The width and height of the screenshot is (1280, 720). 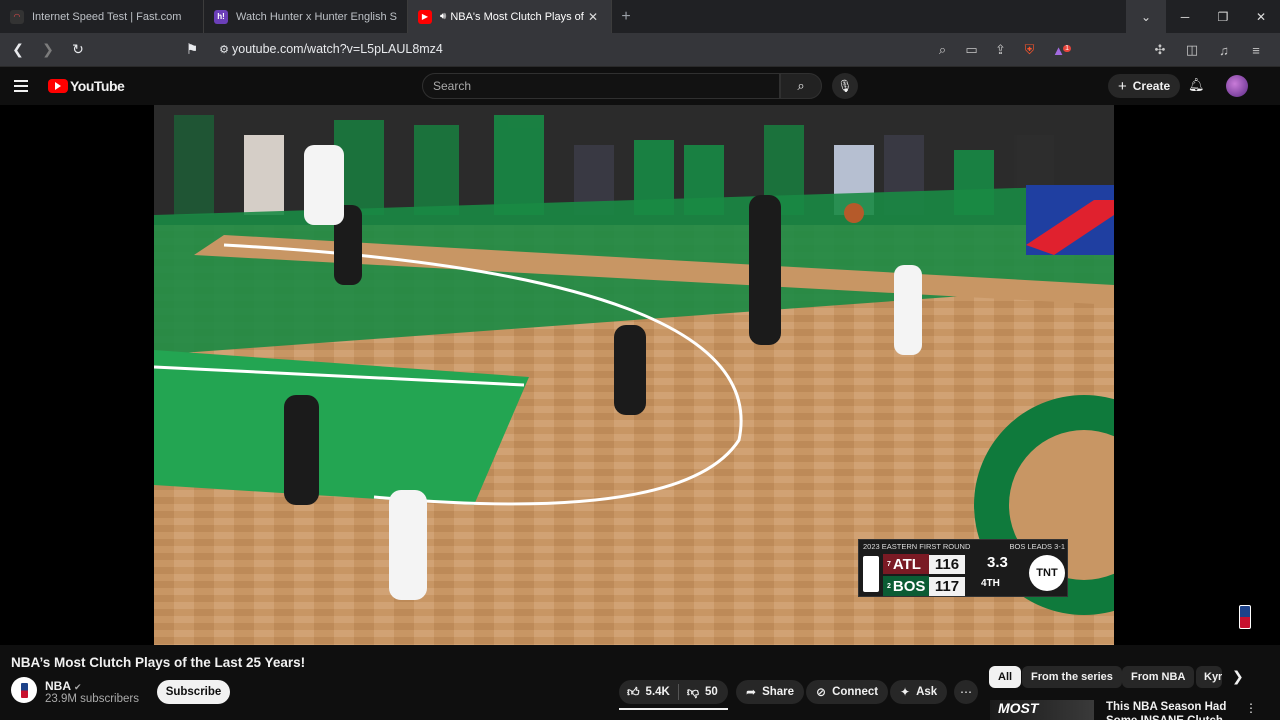 I want to click on speaker-icon: 🔊︎, so click(x=443, y=16).